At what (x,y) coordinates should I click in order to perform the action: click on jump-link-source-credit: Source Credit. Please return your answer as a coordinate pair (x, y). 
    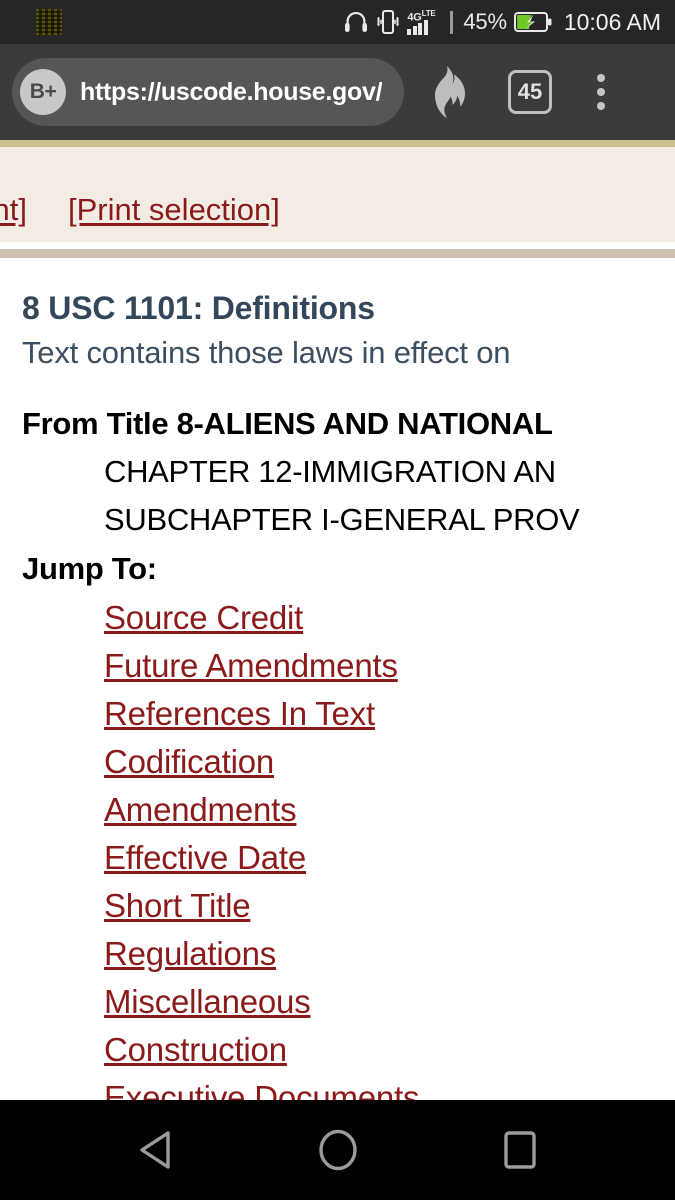
    Looking at the image, I should click on (389, 618).